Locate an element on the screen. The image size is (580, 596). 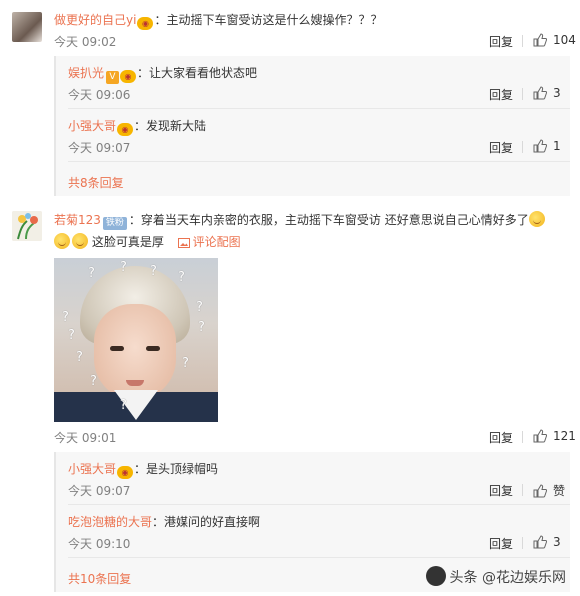
reply-text-line: 小强大哥 ◉ ：发现新大陆 is located at coordinates (137, 127).